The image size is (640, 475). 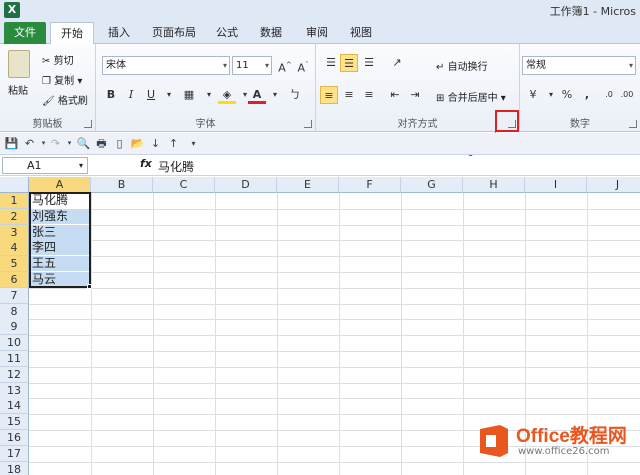 I want to click on row-header: 12, so click(x=14, y=374).